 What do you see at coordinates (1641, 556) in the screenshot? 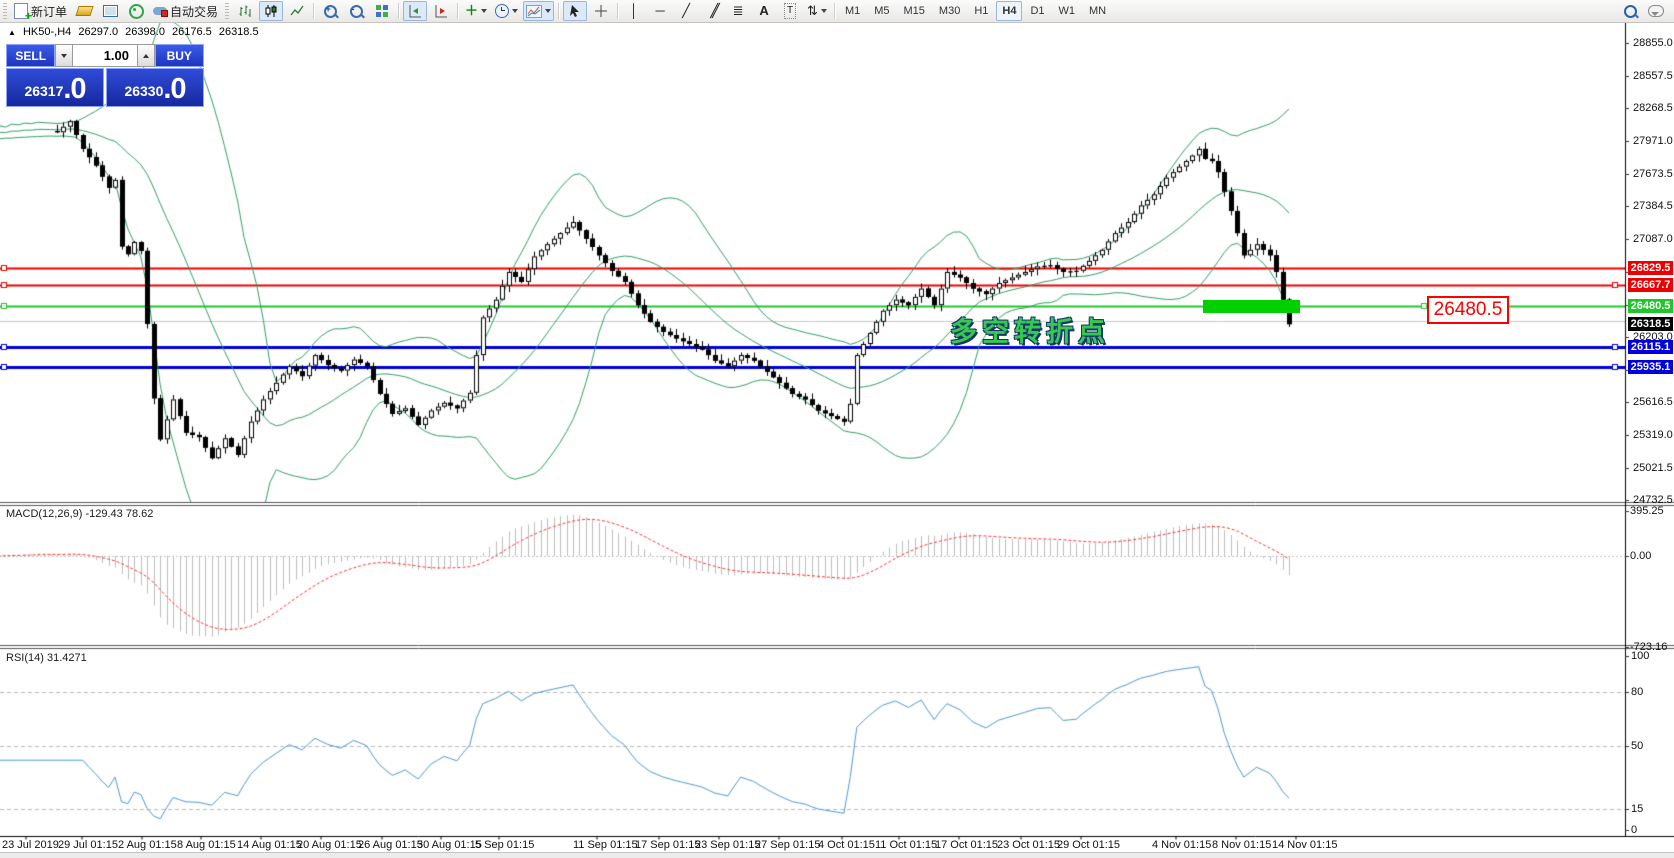
I see `macd-axis-tick: 0.00` at bounding box center [1641, 556].